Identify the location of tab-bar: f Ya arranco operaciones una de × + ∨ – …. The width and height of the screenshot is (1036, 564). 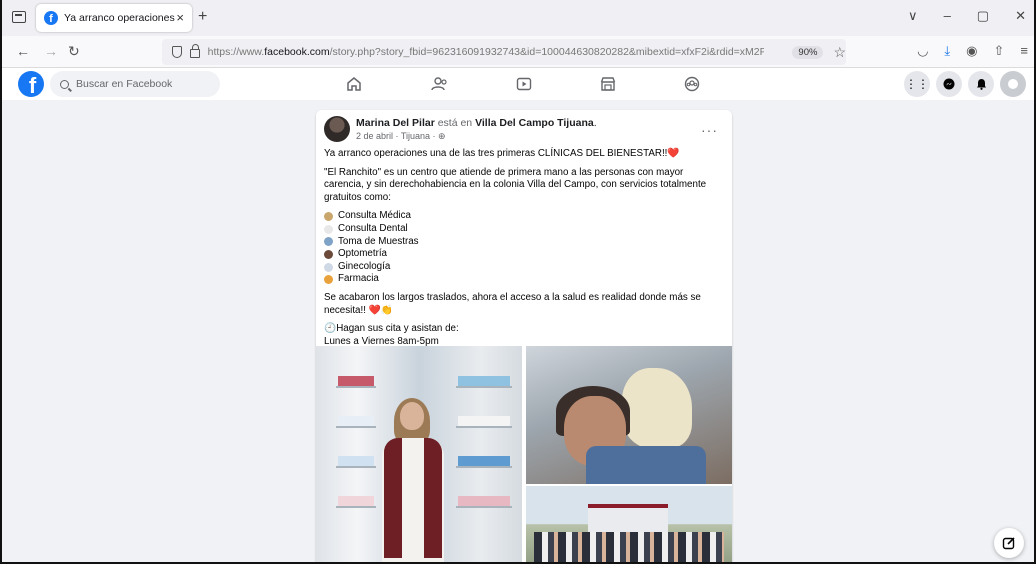
(518, 18).